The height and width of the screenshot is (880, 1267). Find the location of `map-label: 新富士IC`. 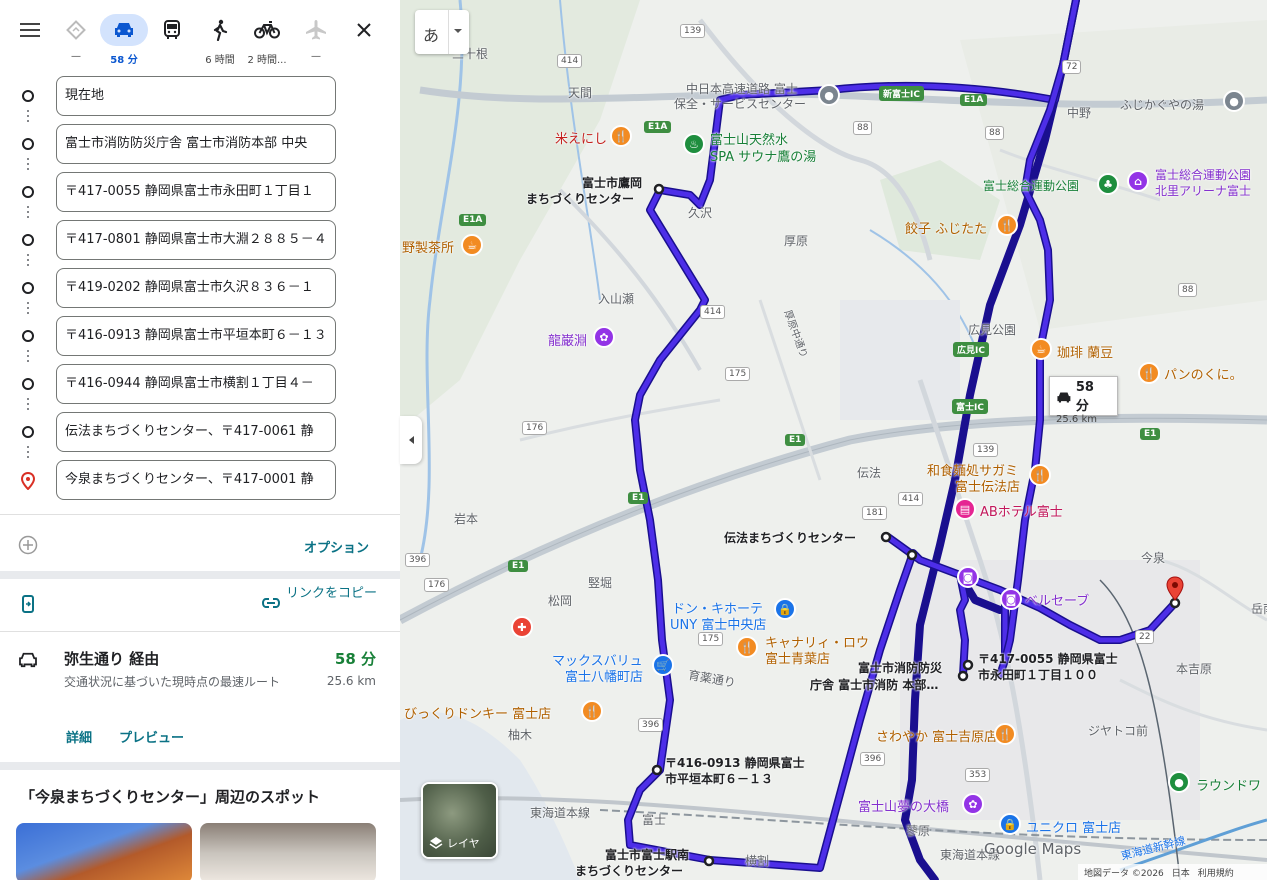

map-label: 新富士IC is located at coordinates (901, 93).